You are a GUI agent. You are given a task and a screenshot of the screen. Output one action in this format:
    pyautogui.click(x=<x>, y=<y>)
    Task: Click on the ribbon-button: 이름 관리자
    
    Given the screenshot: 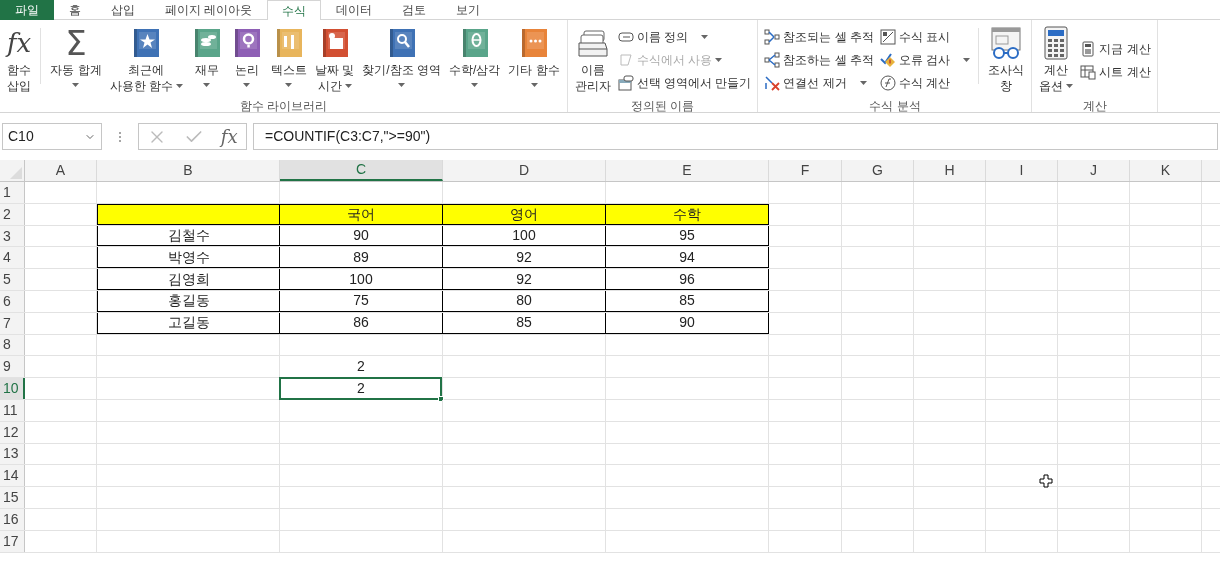 What is the action you would take?
    pyautogui.click(x=592, y=58)
    